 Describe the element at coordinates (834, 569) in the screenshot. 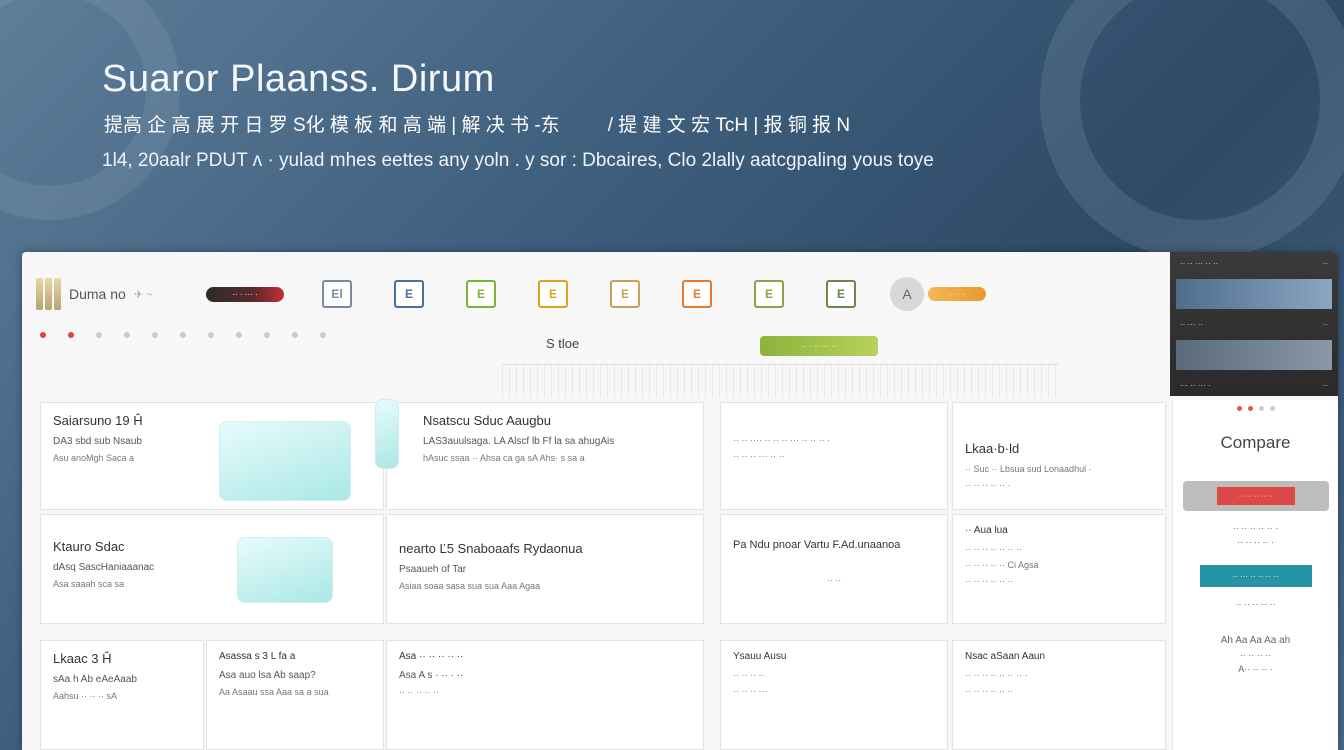

I see `template-card: Pa Ndu pnoar Vartu F.Ad.unaanoa ·· ··` at that location.